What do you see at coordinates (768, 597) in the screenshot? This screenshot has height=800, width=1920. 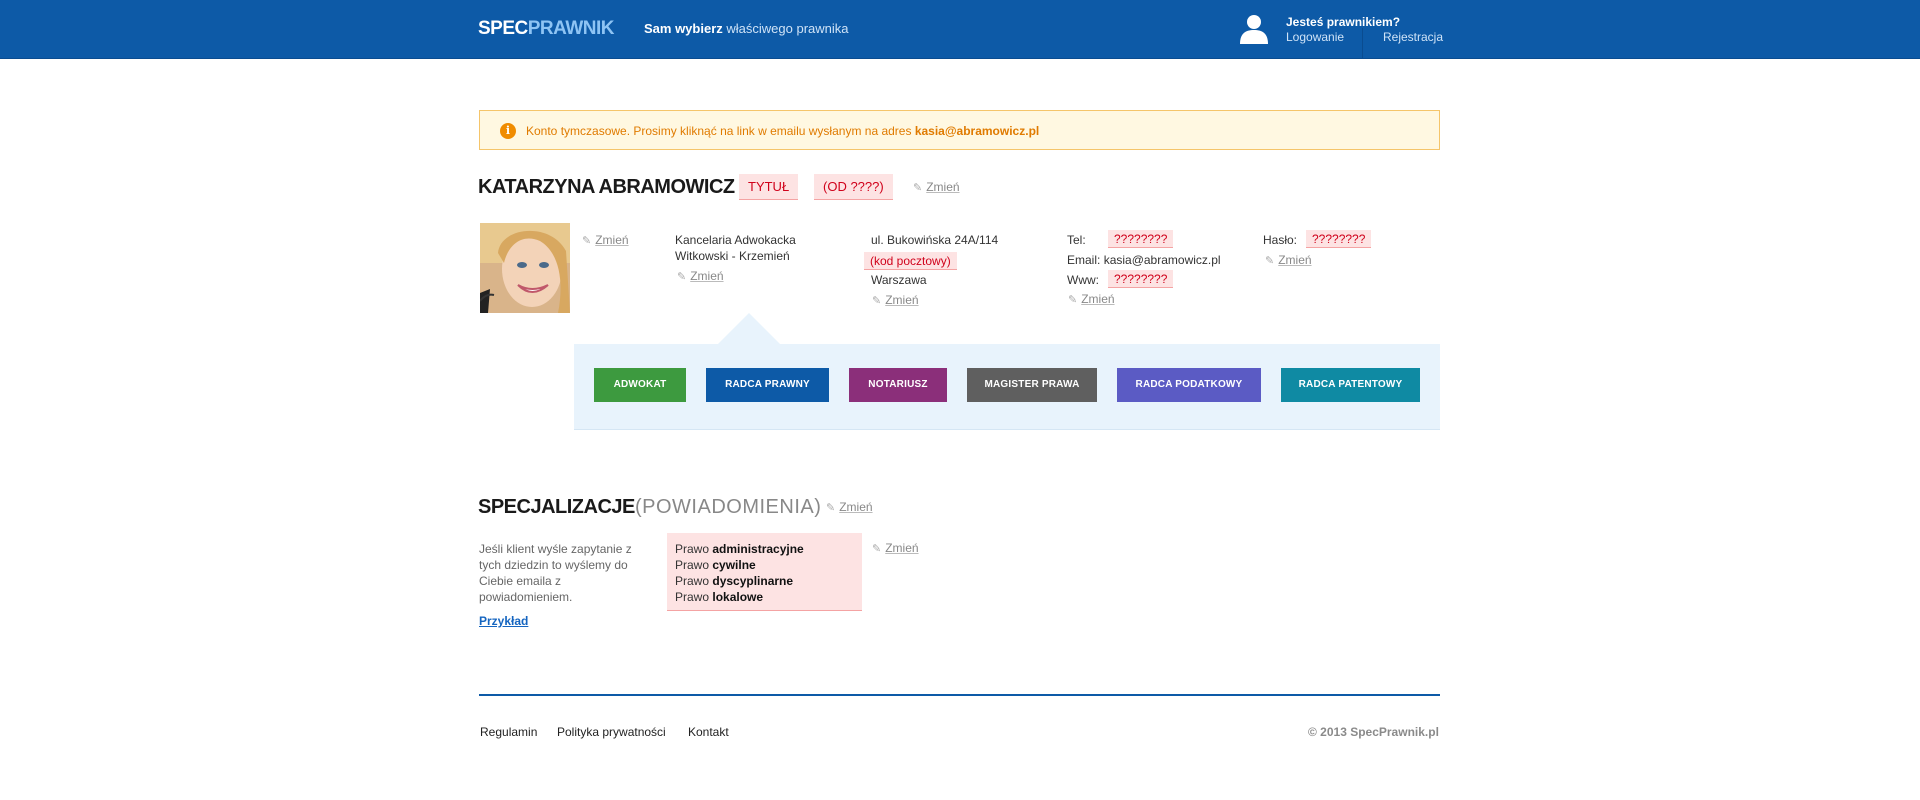 I see `list-item: Prawo lokalowe` at bounding box center [768, 597].